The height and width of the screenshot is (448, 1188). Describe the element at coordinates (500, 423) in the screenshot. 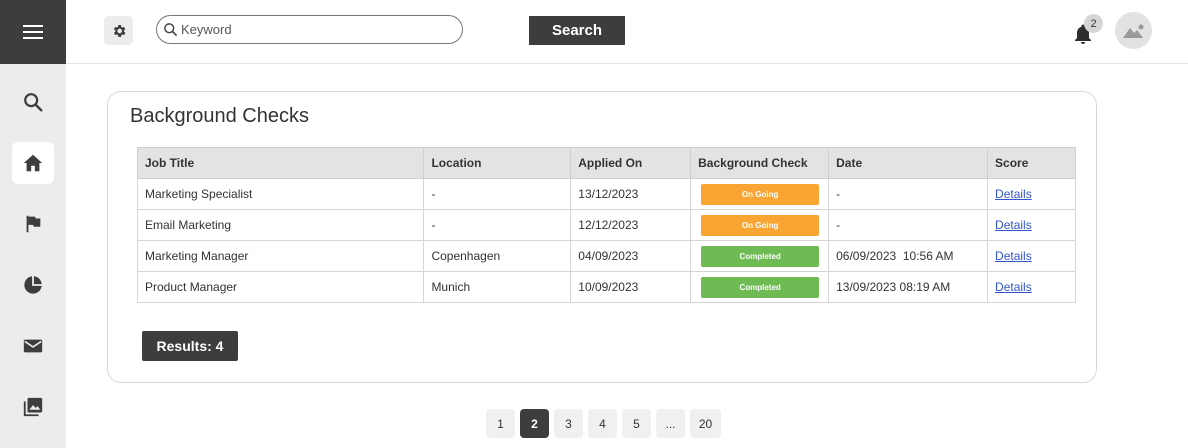

I see `page-button-1: 1` at that location.